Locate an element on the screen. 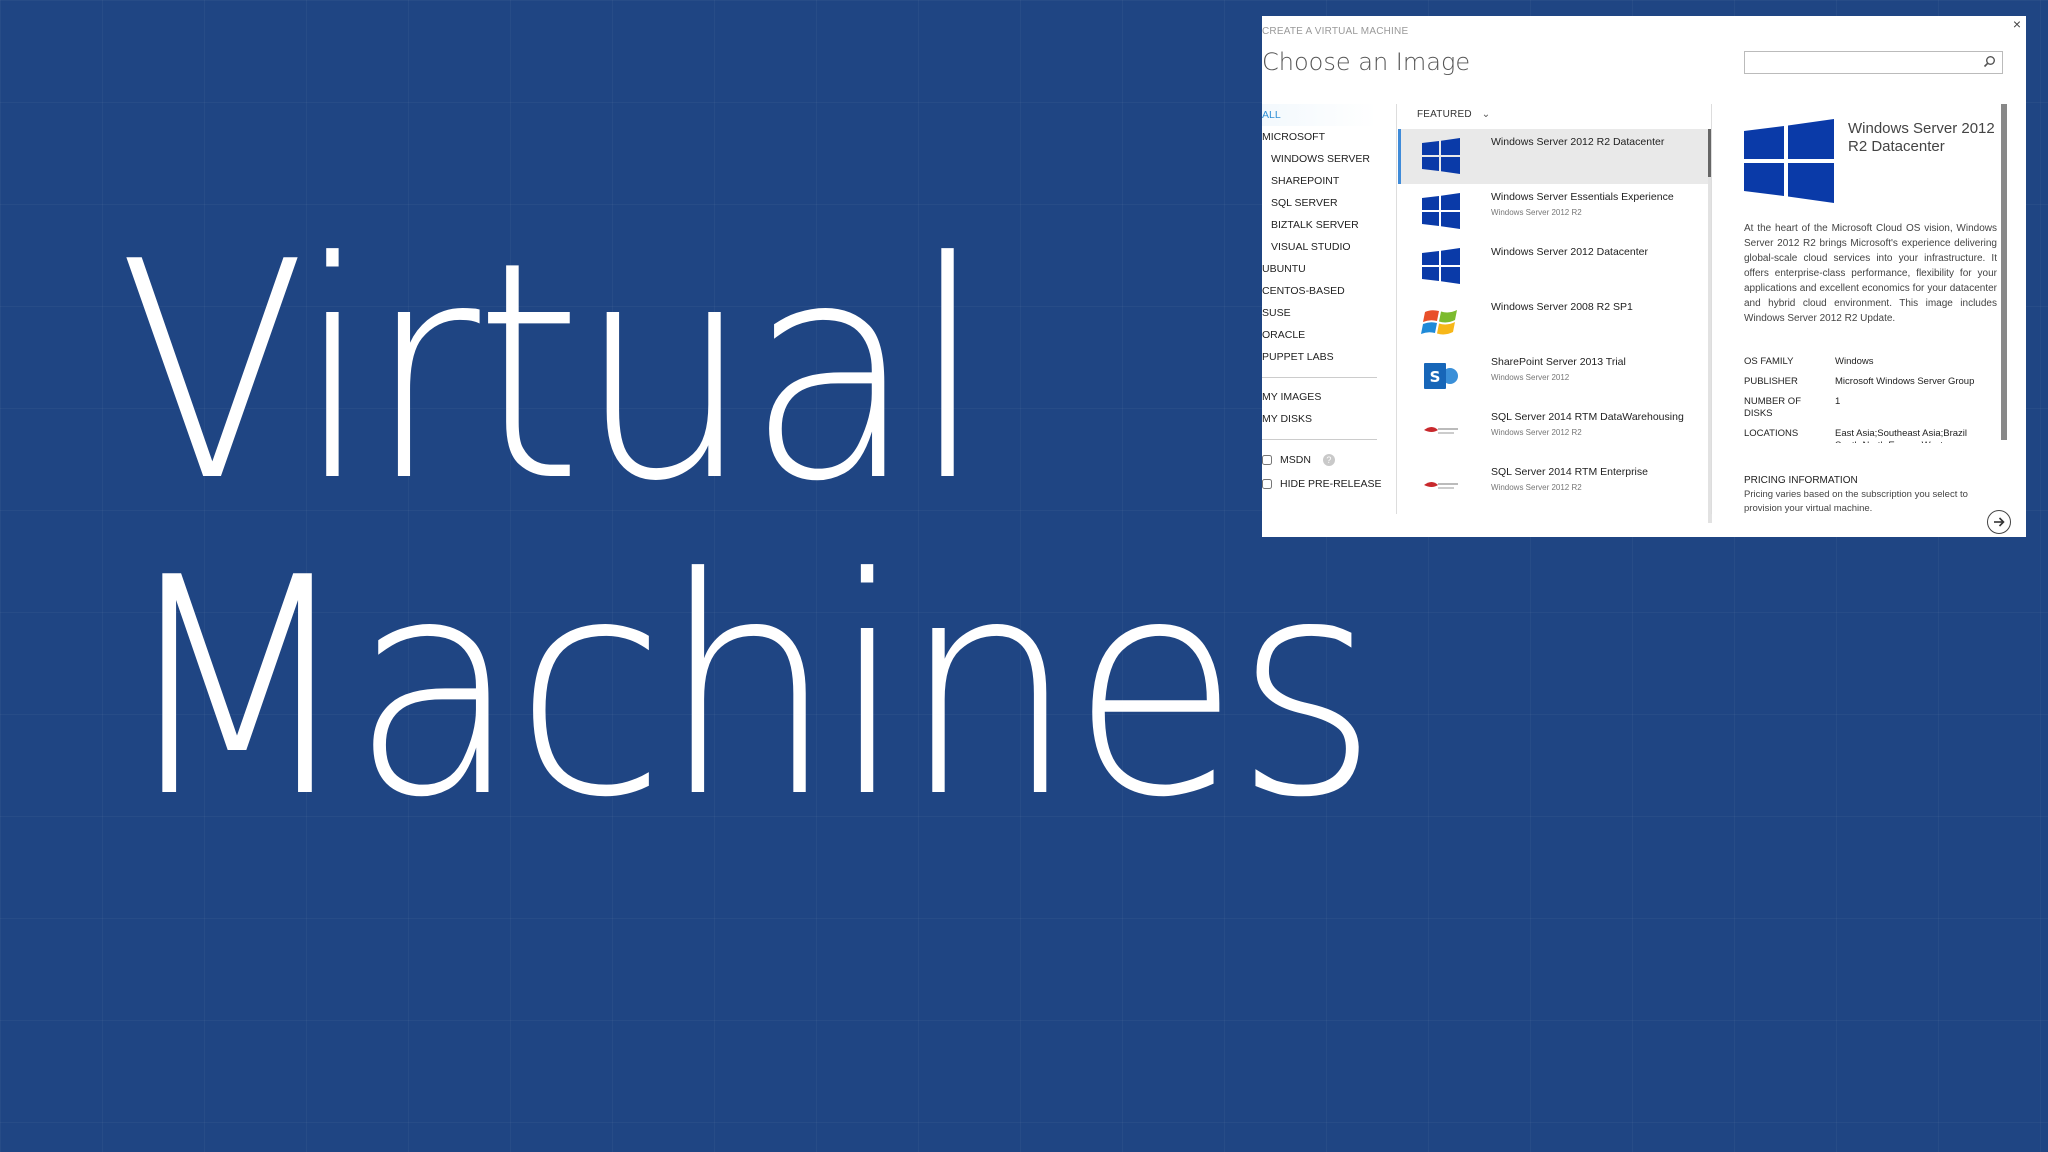 The image size is (2048, 1152). search-box is located at coordinates (1873, 62).